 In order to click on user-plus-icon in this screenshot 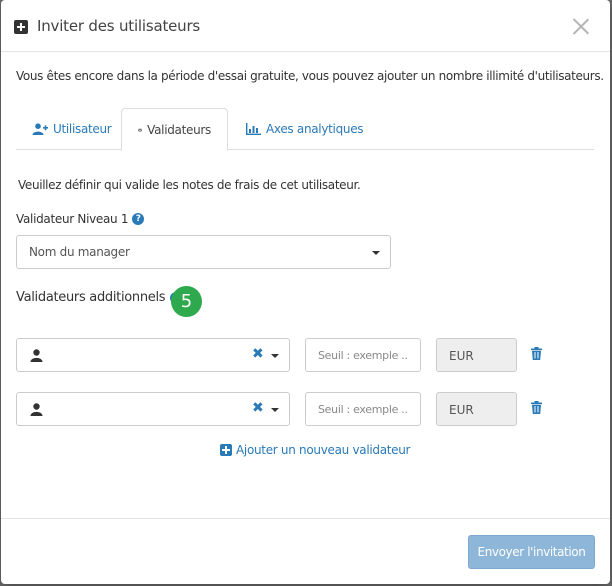, I will do `click(40, 129)`.